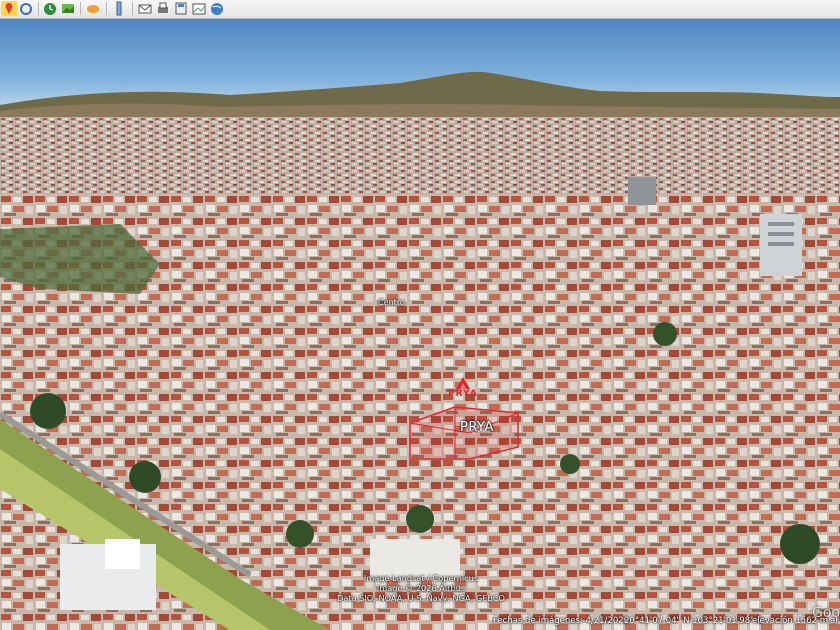 This screenshot has width=840, height=630. What do you see at coordinates (463, 394) in the screenshot?
I see `prya-logo-text: PRYA` at bounding box center [463, 394].